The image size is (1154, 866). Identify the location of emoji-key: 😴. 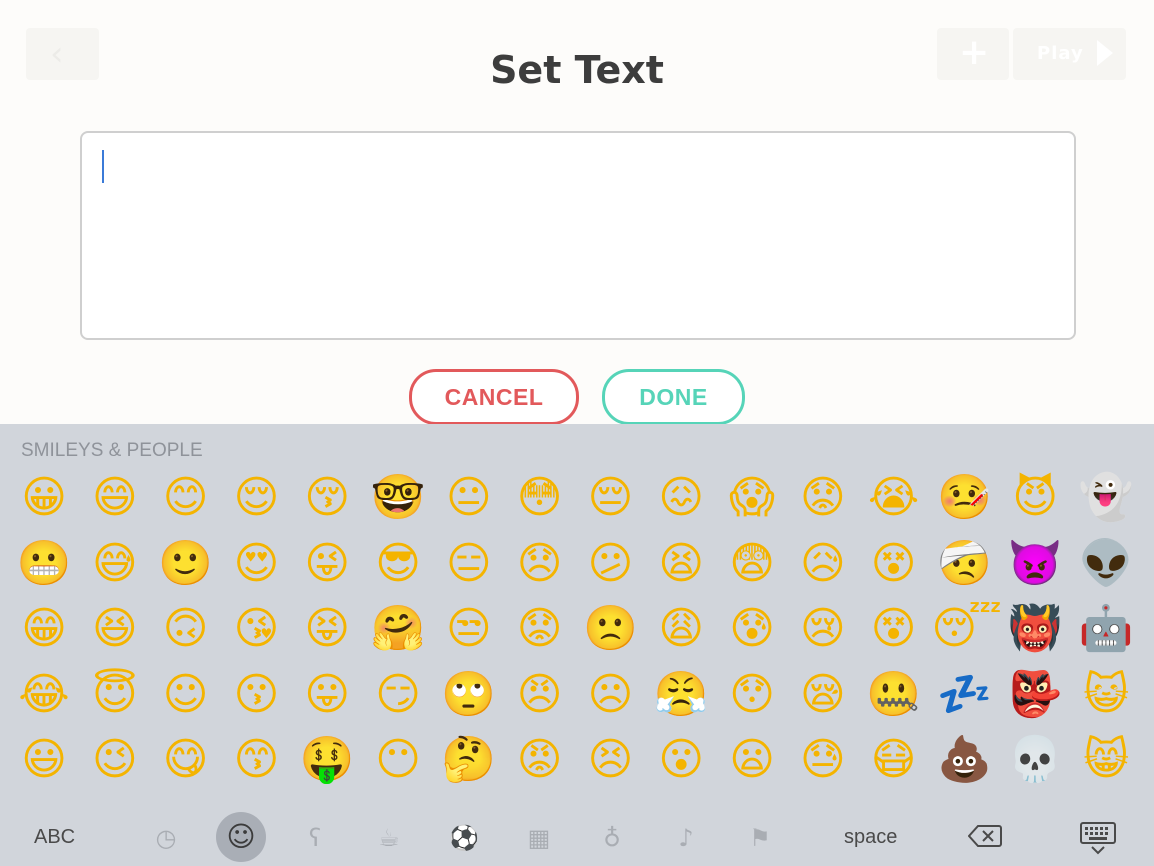
(966, 629).